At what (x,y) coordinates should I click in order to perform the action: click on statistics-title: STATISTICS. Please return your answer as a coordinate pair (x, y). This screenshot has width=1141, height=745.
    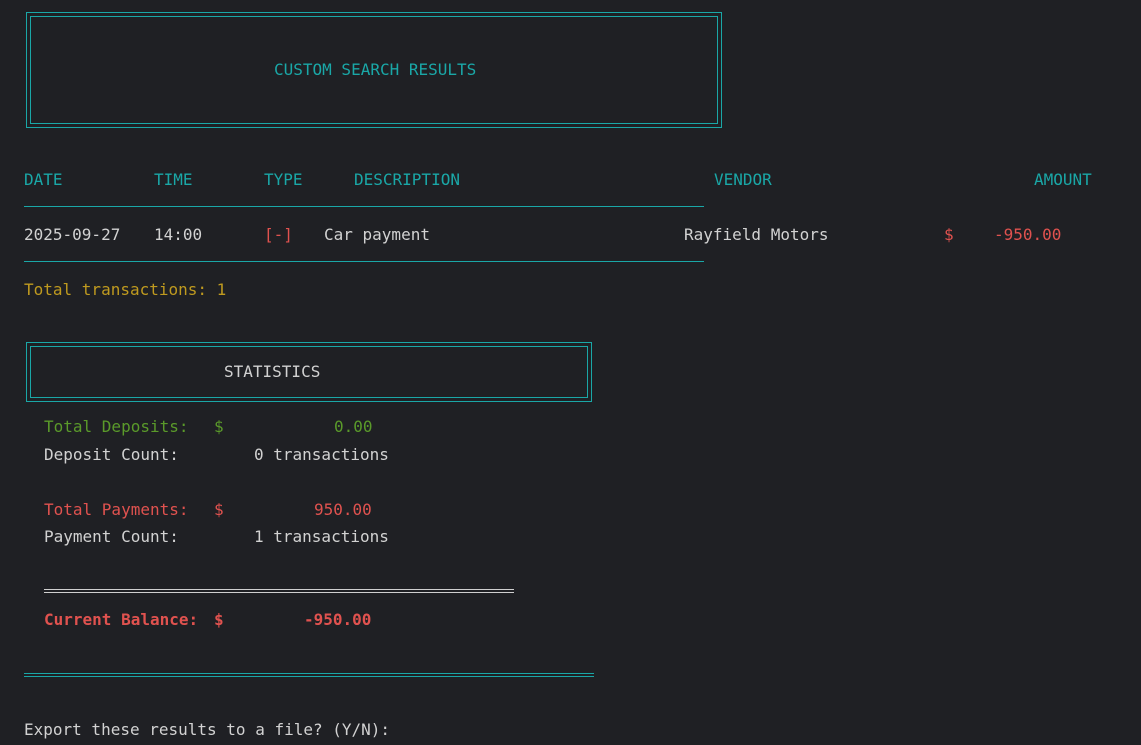
    Looking at the image, I should click on (272, 371).